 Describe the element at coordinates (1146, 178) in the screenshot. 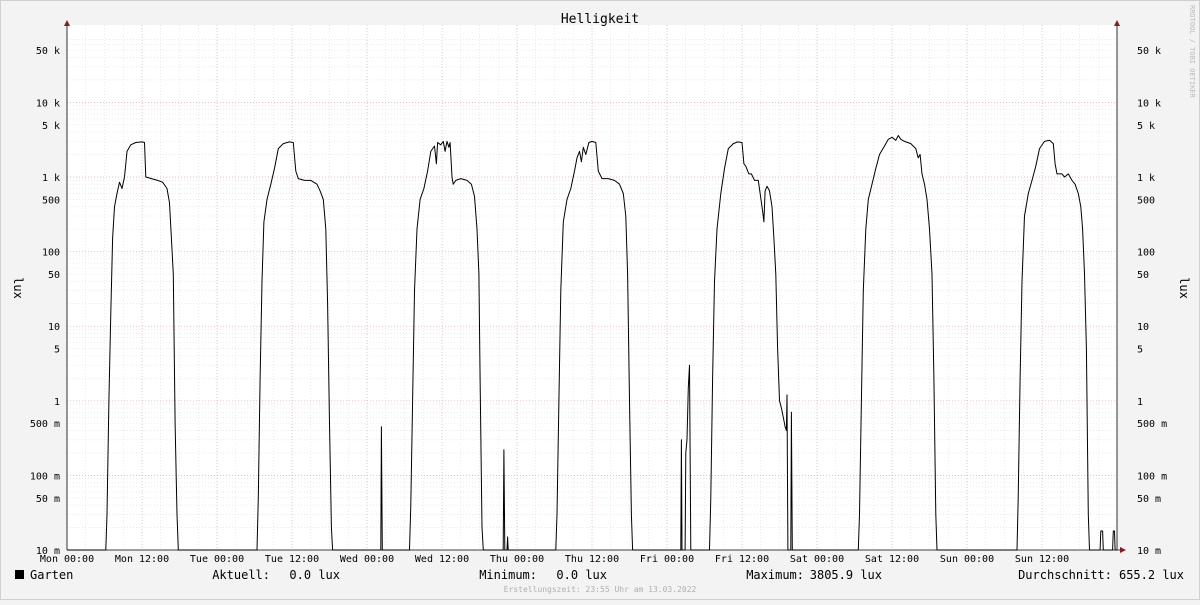

I see `y-tick-label-right: 1 k` at that location.